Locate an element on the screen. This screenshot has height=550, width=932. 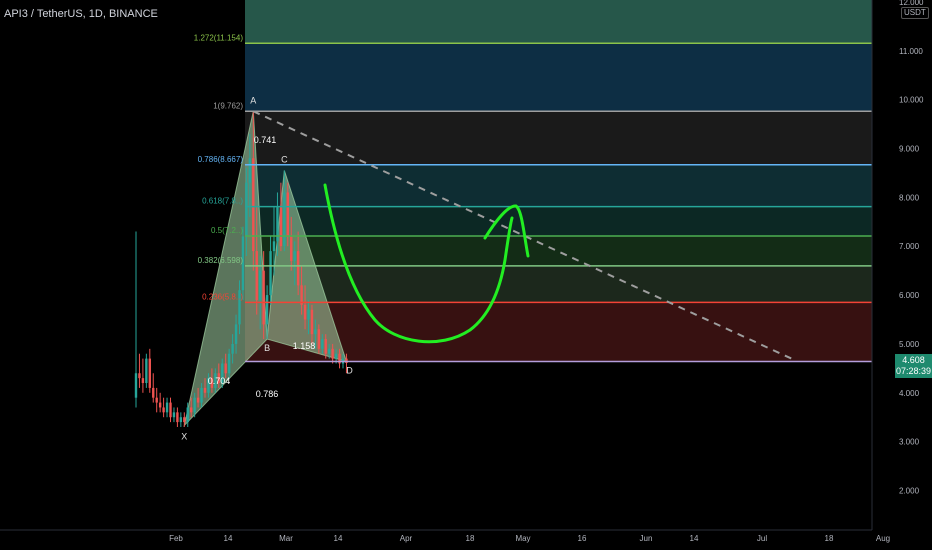
price-axis-tick: 6.000 is located at coordinates (909, 295).